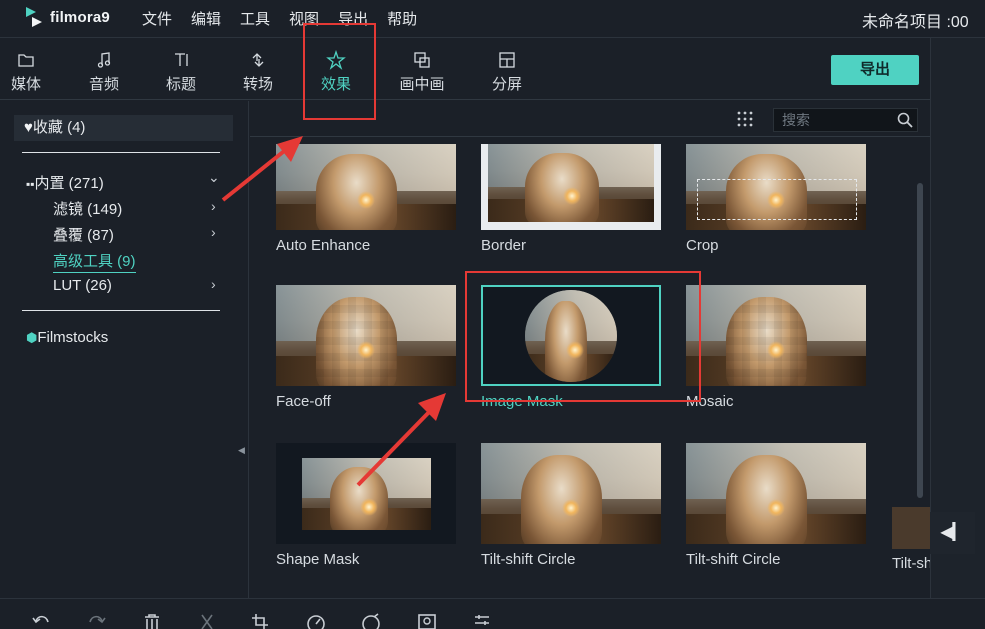 The height and width of the screenshot is (629, 985). I want to click on sidebar-item-filters: 滤镜 (149), so click(87, 208).